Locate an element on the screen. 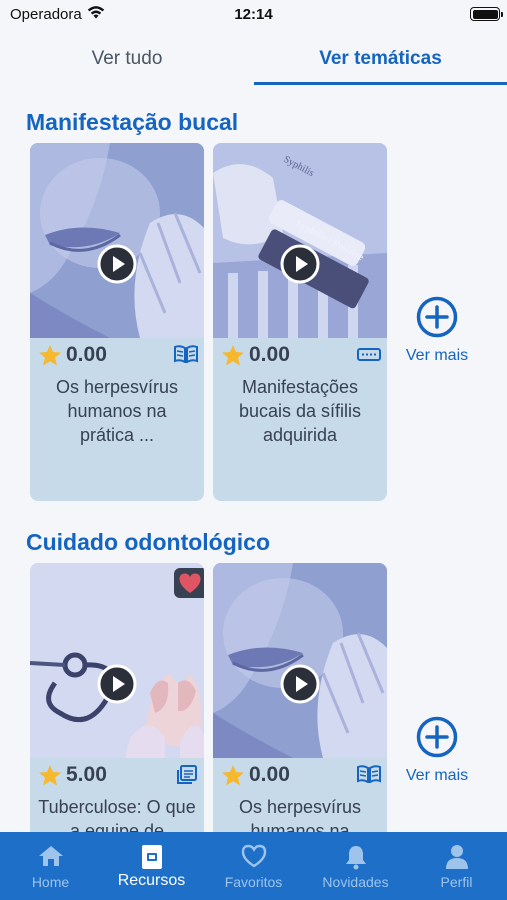 Image resolution: width=507 pixels, height=900 pixels. battery-icon is located at coordinates (486, 14).